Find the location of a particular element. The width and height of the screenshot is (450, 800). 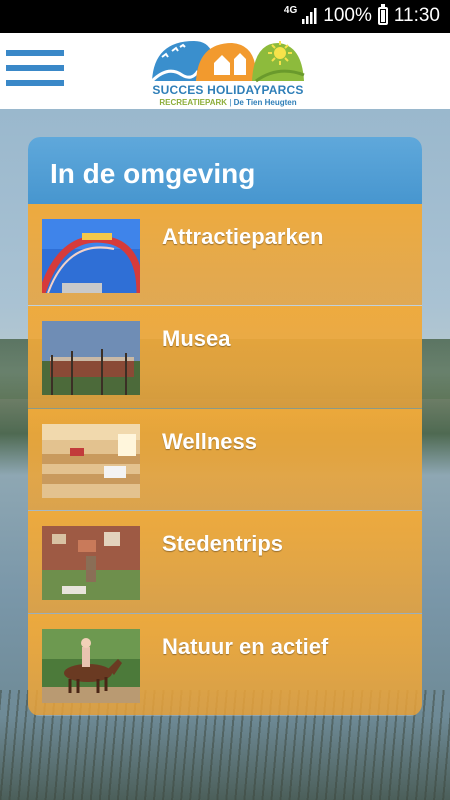

card-title: In de omgeving is located at coordinates (153, 173).